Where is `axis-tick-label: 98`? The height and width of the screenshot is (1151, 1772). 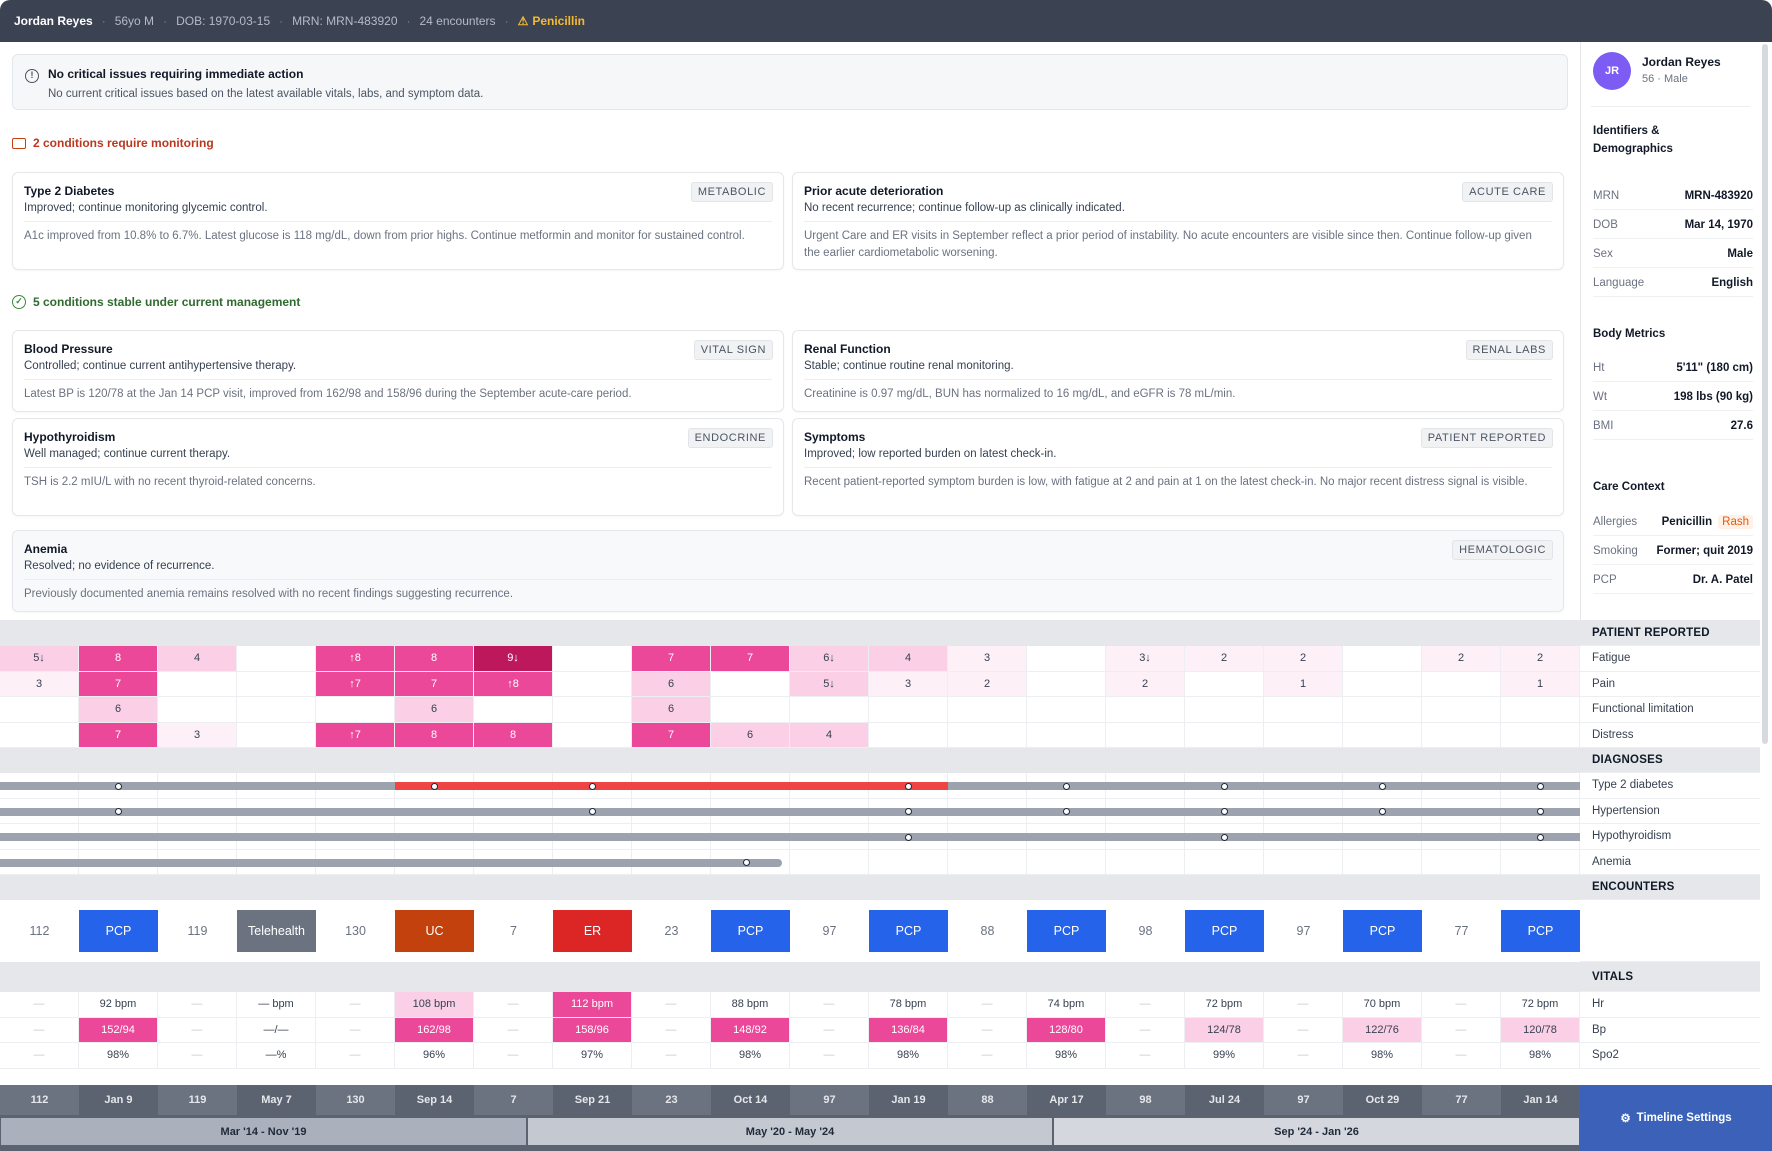 axis-tick-label: 98 is located at coordinates (1145, 1100).